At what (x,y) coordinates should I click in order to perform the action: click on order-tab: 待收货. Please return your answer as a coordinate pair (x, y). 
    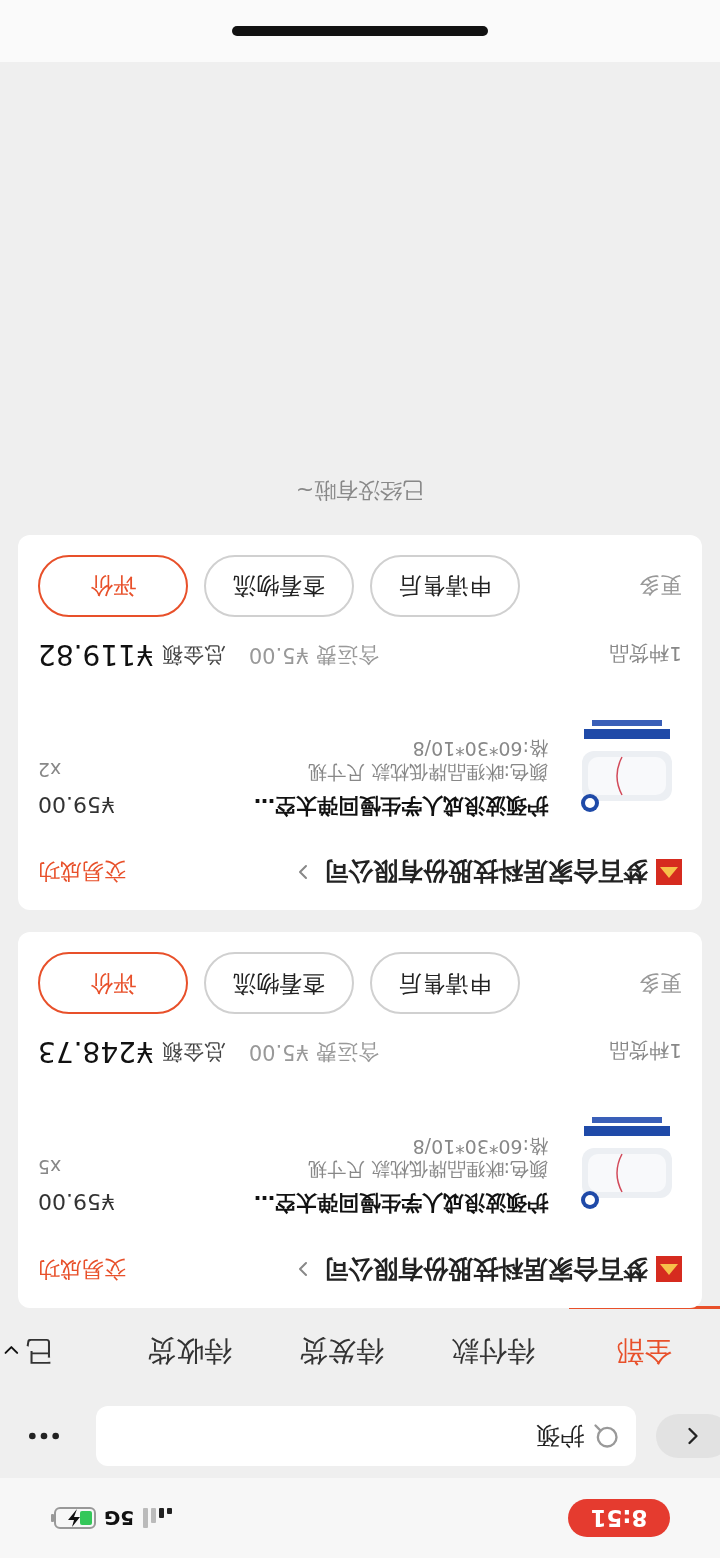
    Looking at the image, I should click on (190, 1350).